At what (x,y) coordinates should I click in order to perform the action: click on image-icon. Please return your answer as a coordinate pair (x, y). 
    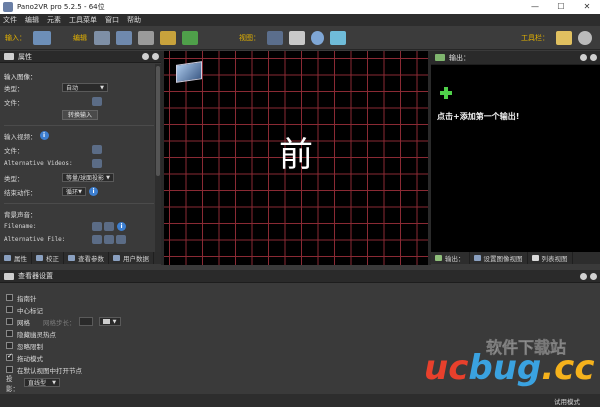
    Looking at the image, I should click on (146, 37).